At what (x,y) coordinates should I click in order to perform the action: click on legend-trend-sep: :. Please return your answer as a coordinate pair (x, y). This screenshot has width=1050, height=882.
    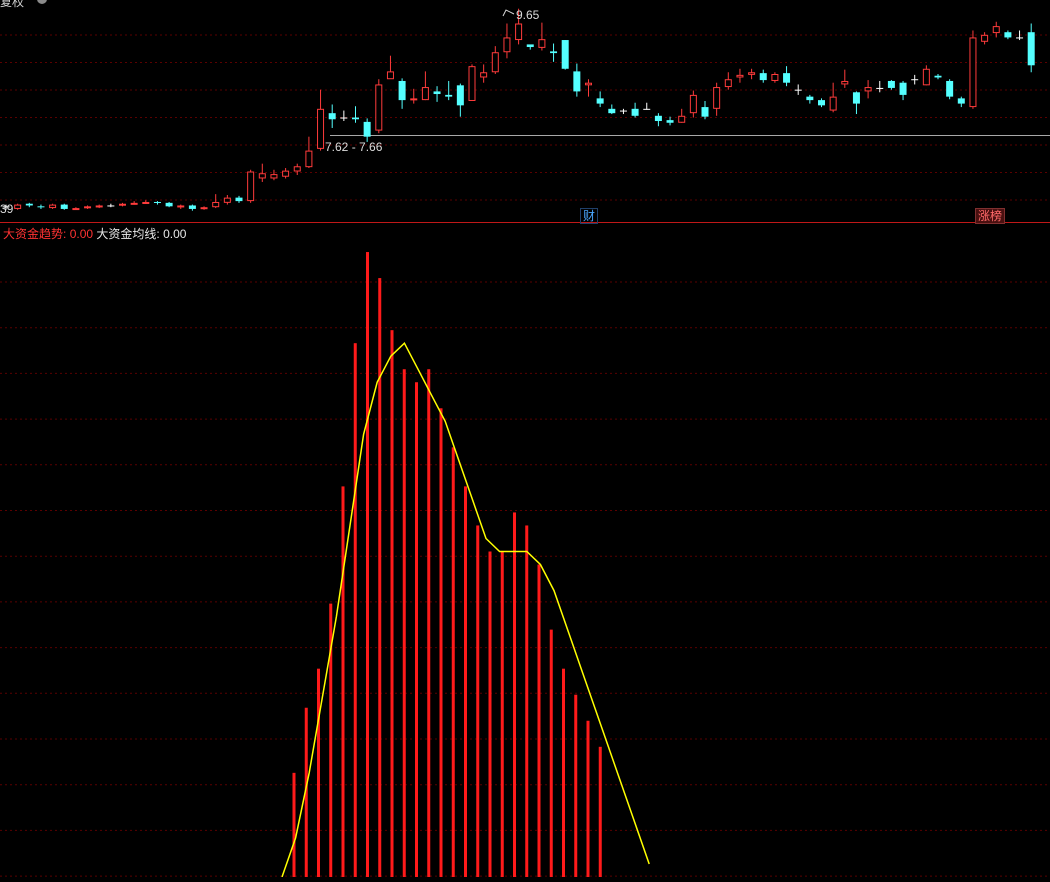
    Looking at the image, I should click on (66, 234).